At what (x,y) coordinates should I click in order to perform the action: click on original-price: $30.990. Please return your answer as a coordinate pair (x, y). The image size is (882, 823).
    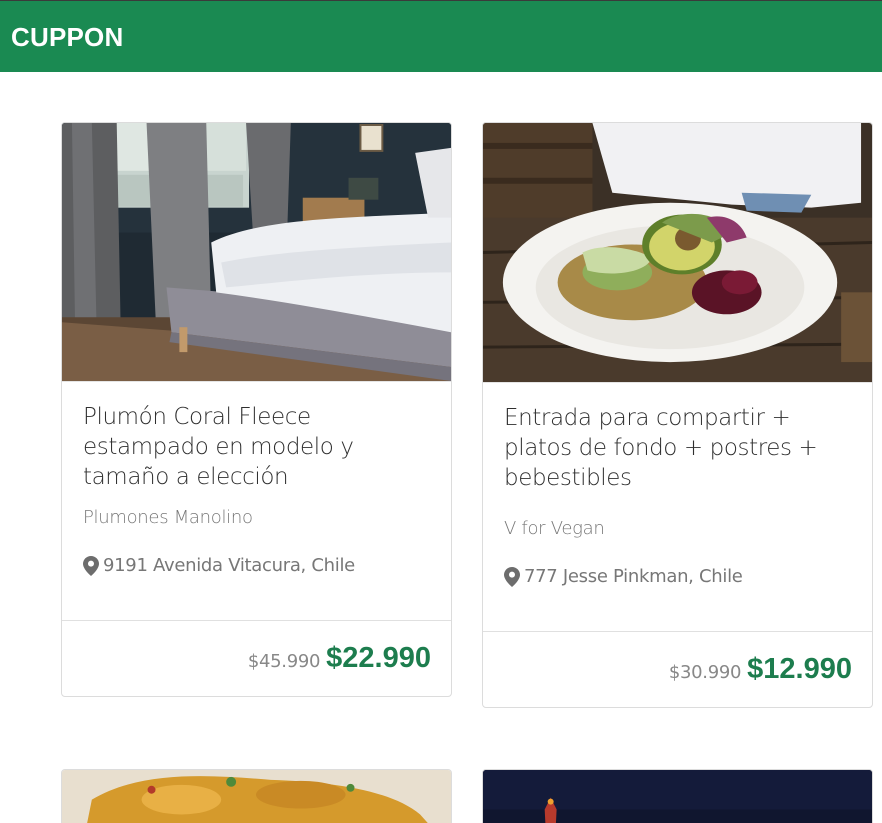
    Looking at the image, I should click on (705, 672).